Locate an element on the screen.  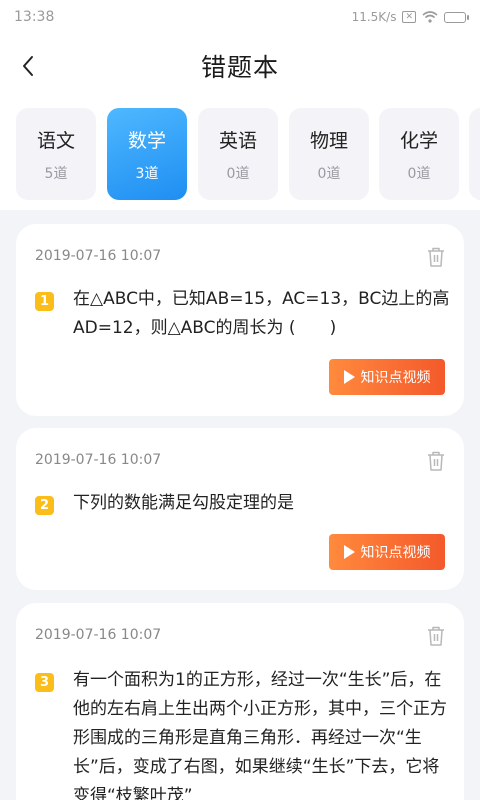
tab-label: 语文 is located at coordinates (55, 140).